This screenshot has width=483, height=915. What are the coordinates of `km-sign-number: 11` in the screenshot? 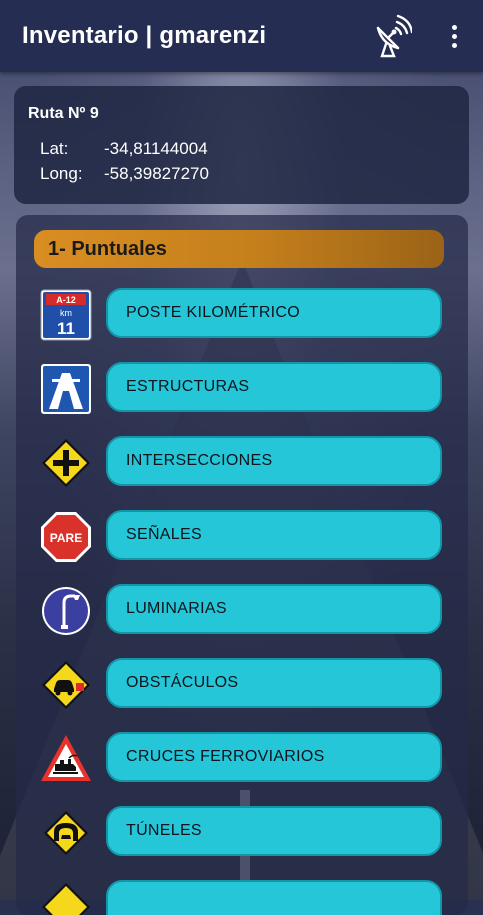 It's located at (66, 328).